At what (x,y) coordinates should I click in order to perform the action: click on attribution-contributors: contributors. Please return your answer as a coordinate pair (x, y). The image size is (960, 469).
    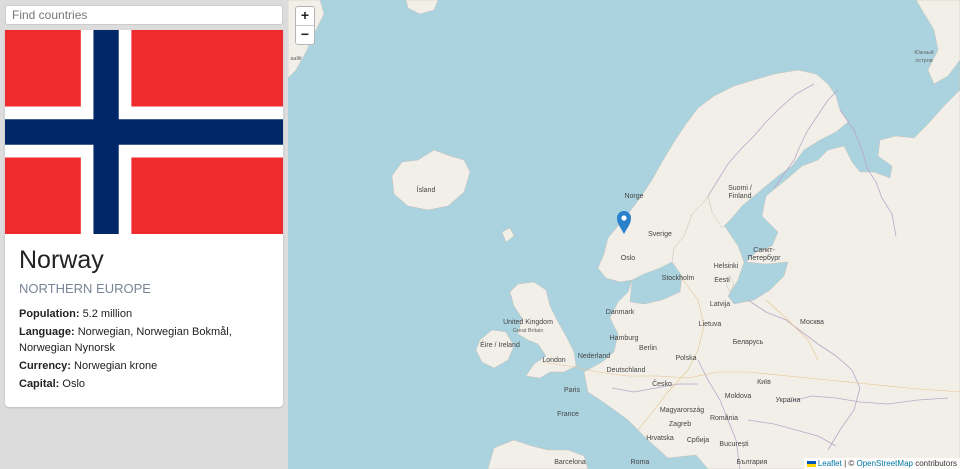
    Looking at the image, I should click on (934, 463).